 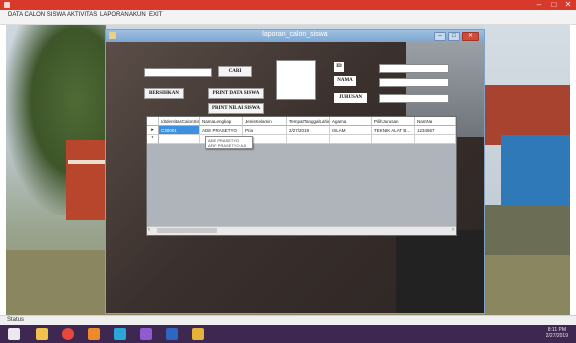 What do you see at coordinates (137, 15) in the screenshot?
I see `menu-akun: AKUN` at bounding box center [137, 15].